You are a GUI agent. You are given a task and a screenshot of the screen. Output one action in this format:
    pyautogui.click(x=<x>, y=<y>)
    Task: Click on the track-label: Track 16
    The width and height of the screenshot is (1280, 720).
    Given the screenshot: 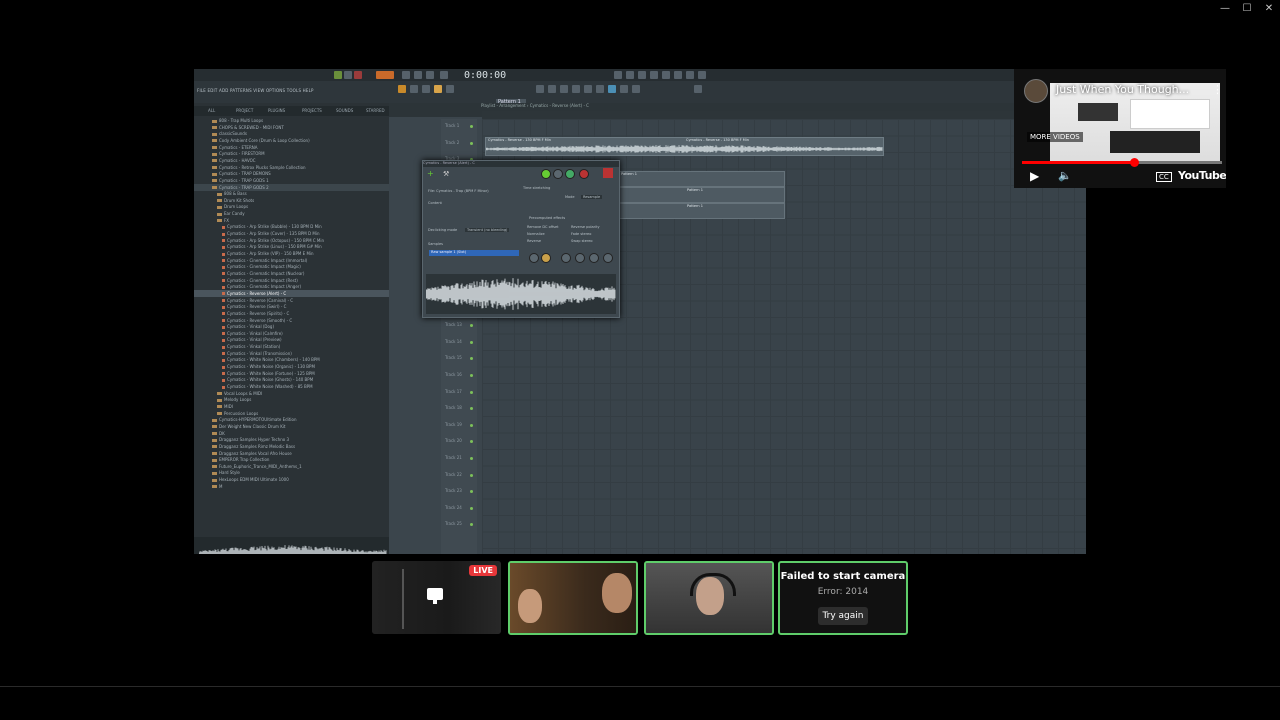 What is the action you would take?
    pyautogui.click(x=453, y=374)
    